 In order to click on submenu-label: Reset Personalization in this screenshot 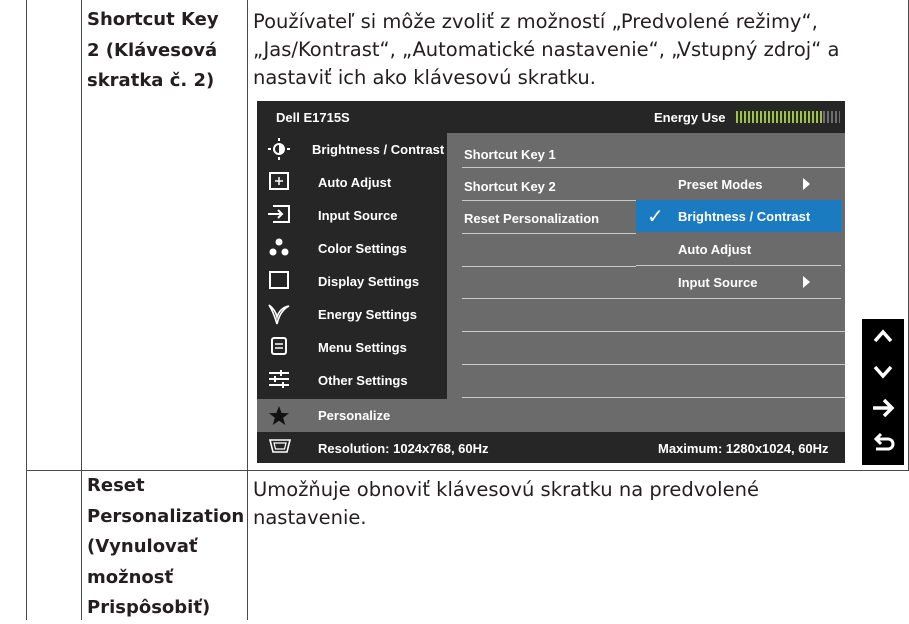, I will do `click(532, 218)`.